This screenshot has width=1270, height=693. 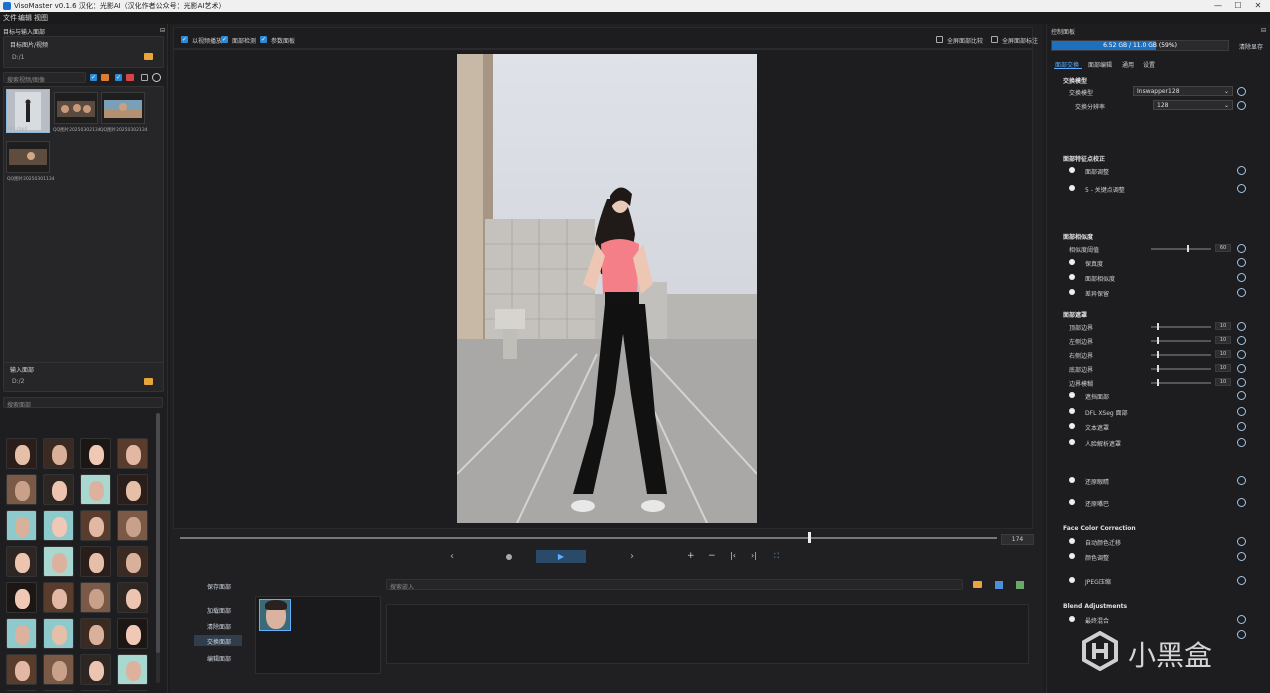 I want to click on menu-file: 文件, so click(x=10, y=18).